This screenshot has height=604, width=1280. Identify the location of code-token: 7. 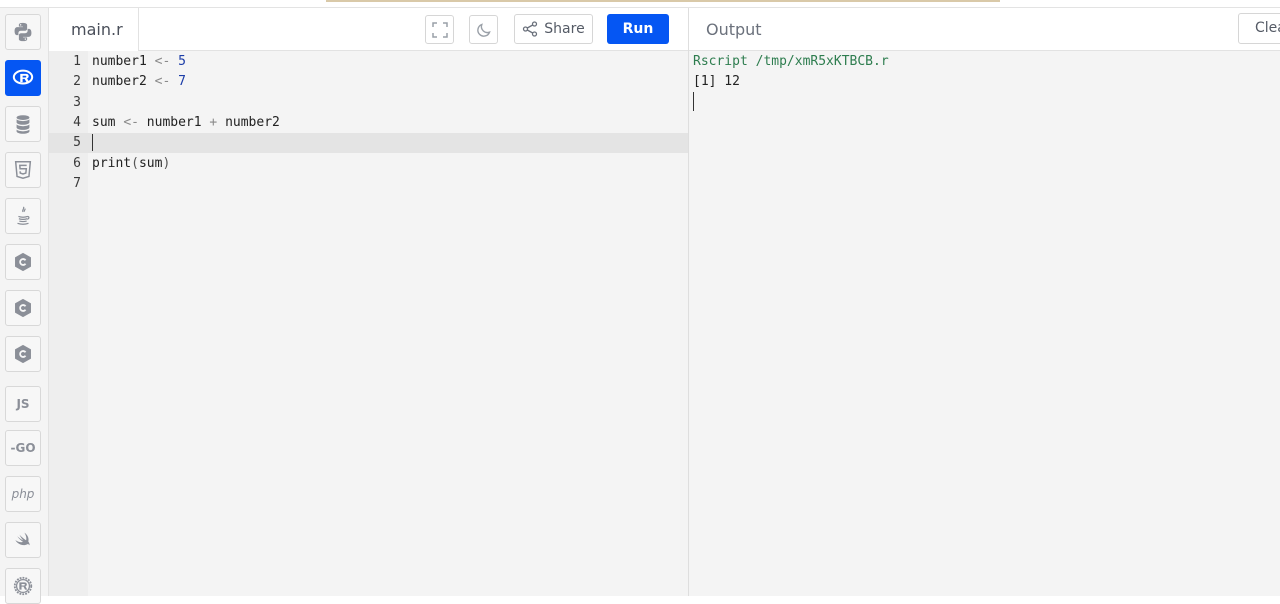
(182, 82).